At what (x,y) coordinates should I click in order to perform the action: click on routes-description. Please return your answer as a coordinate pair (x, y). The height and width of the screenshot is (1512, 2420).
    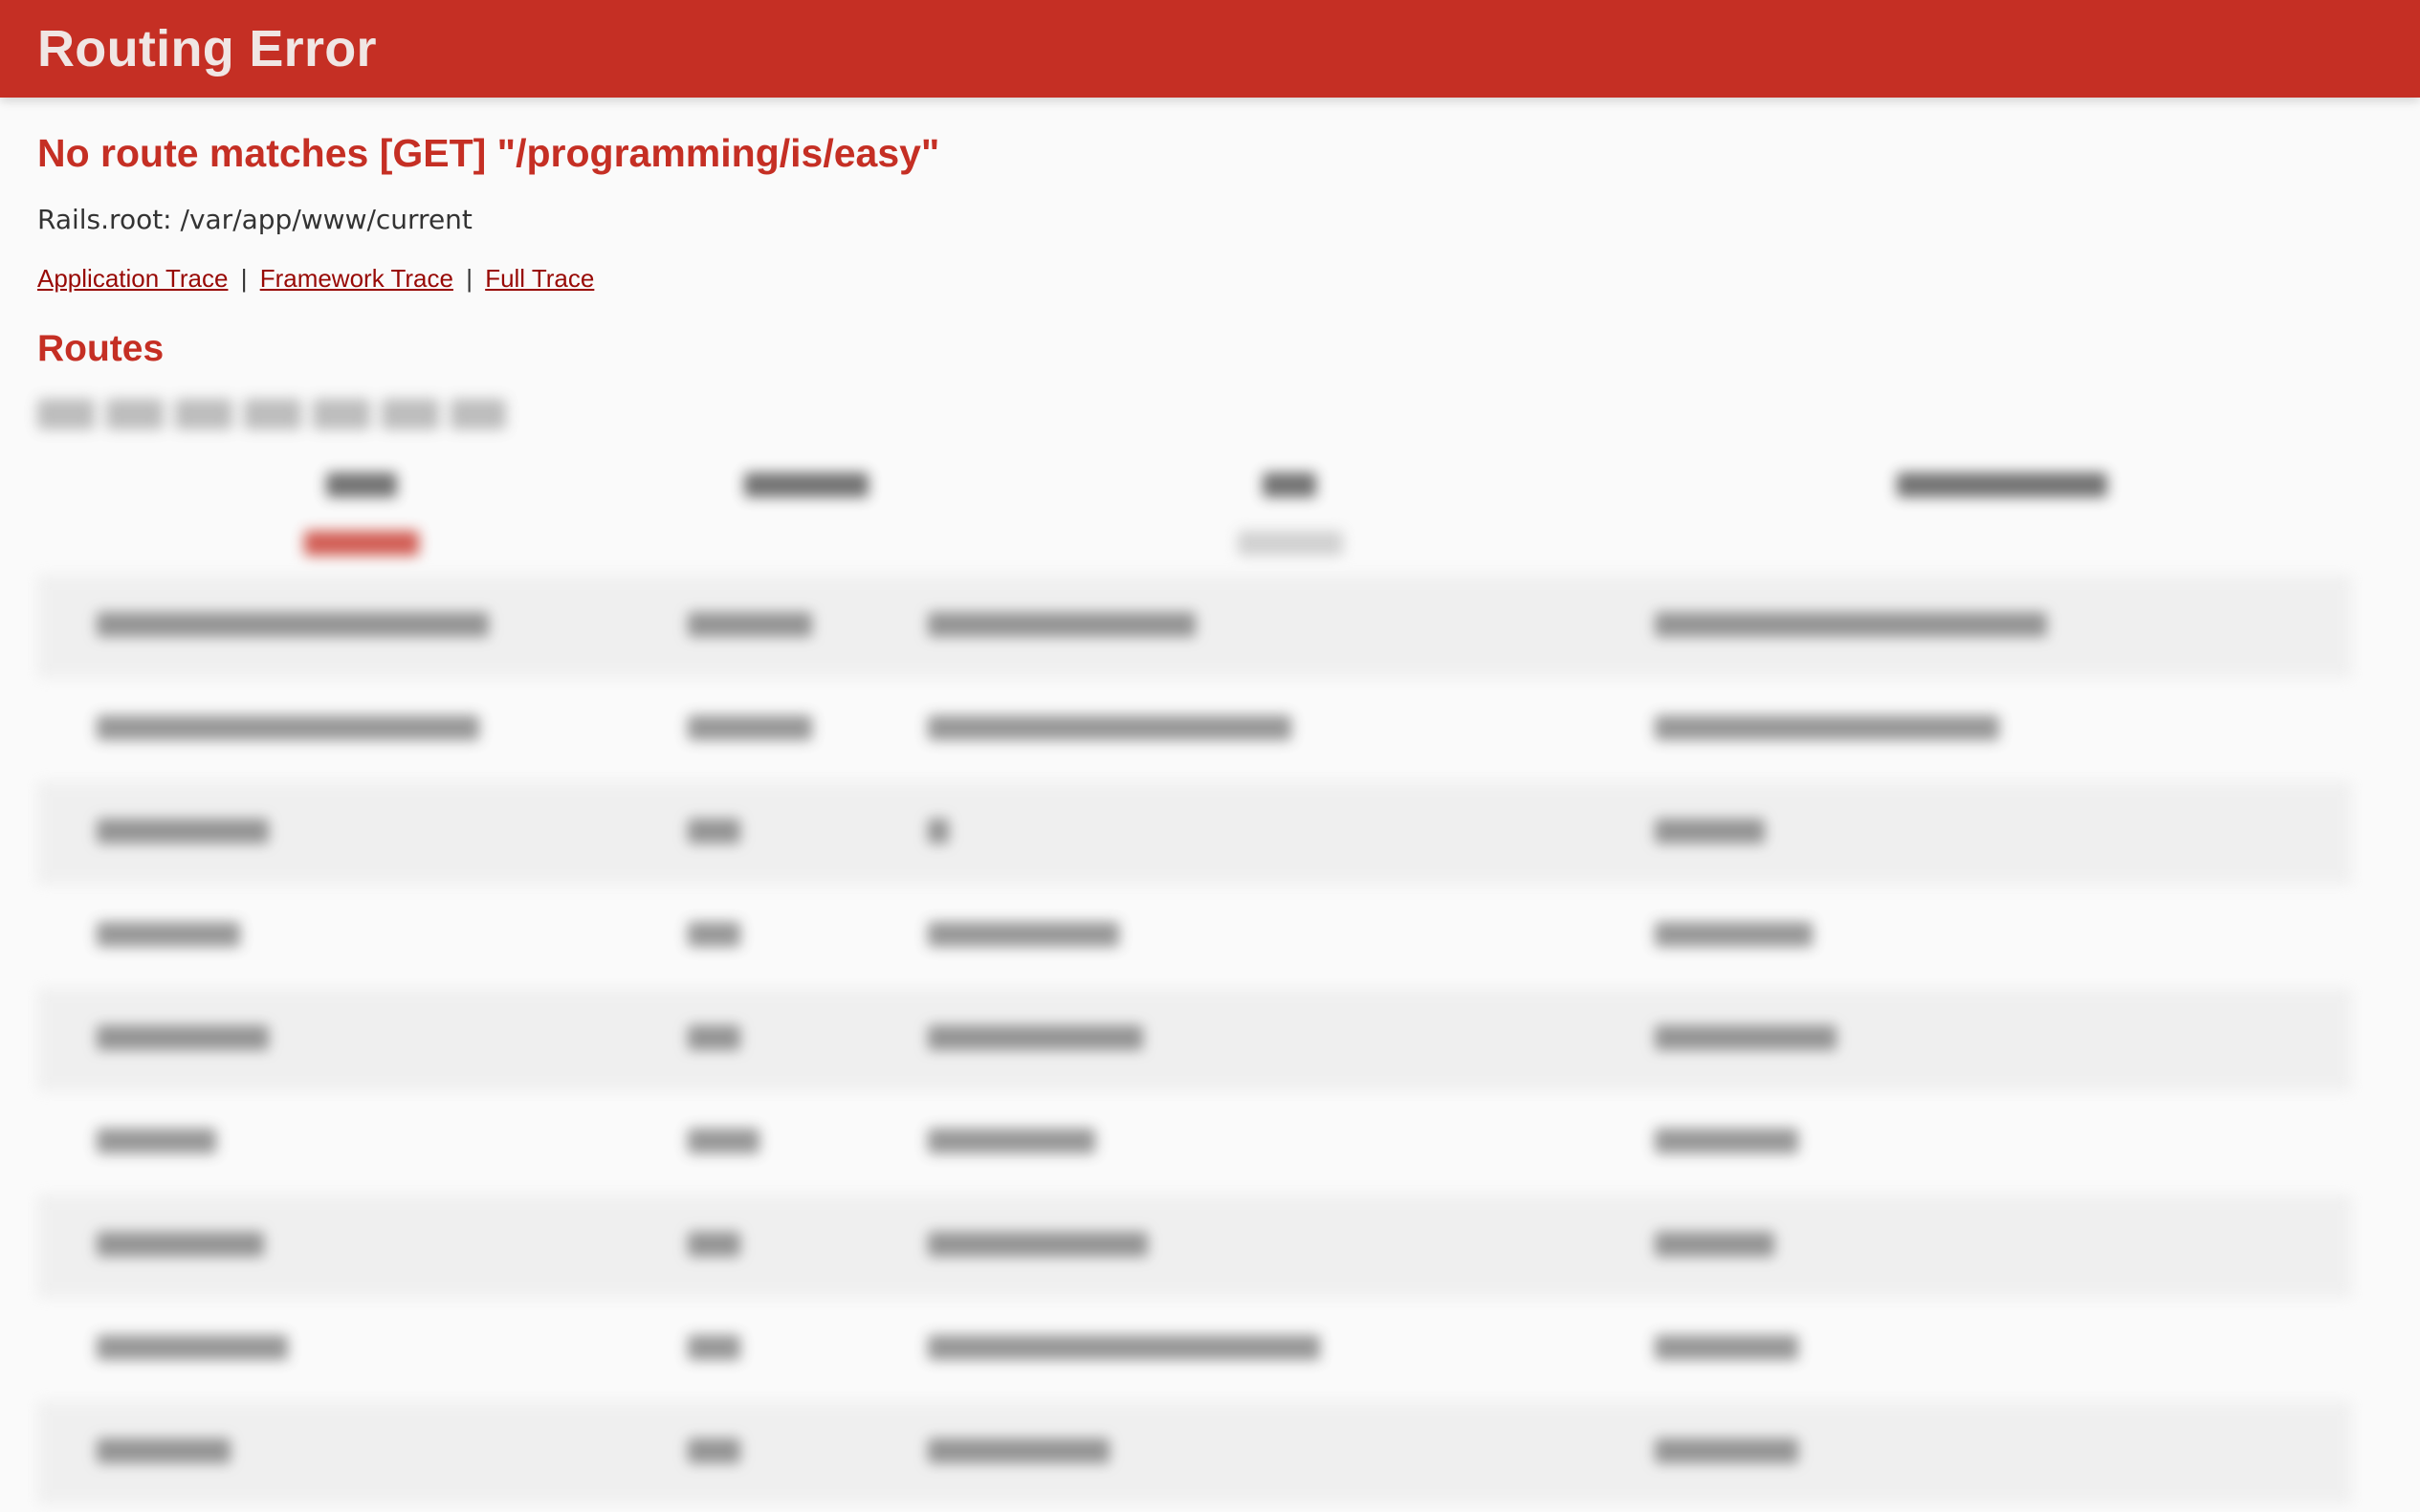
    Looking at the image, I should click on (271, 414).